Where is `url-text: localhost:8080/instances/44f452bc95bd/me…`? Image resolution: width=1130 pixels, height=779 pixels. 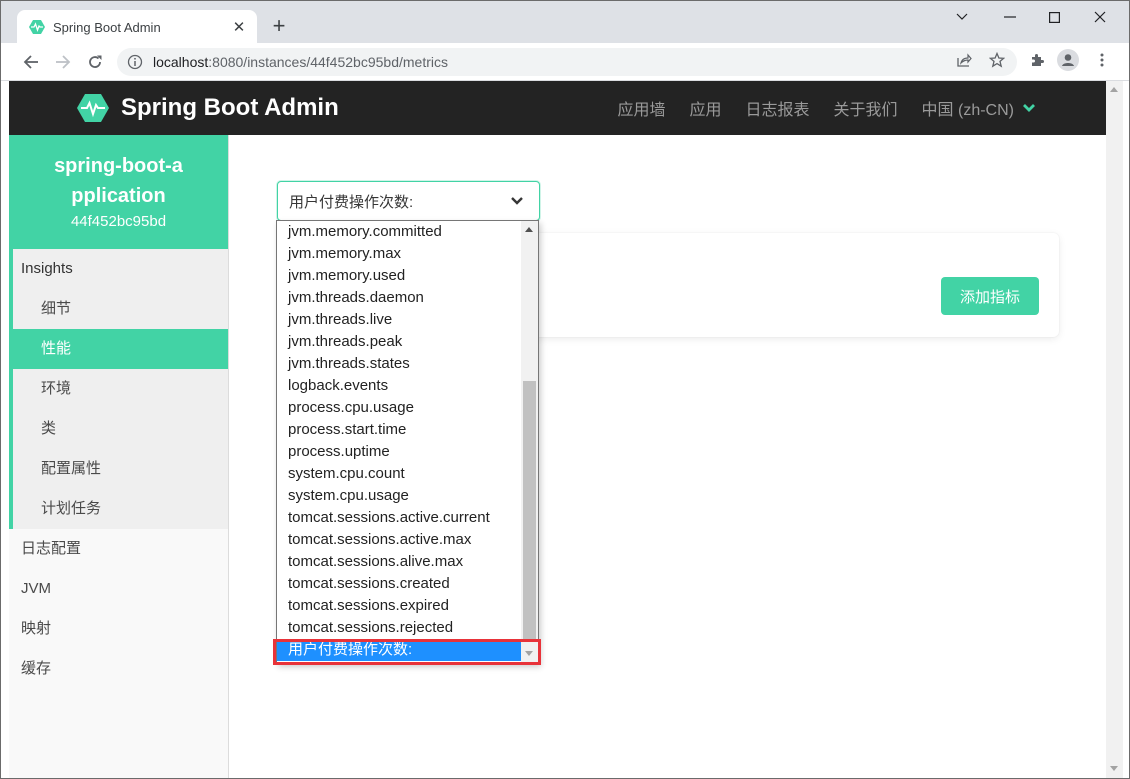
url-text: localhost:8080/instances/44f452bc95bd/me… is located at coordinates (300, 62).